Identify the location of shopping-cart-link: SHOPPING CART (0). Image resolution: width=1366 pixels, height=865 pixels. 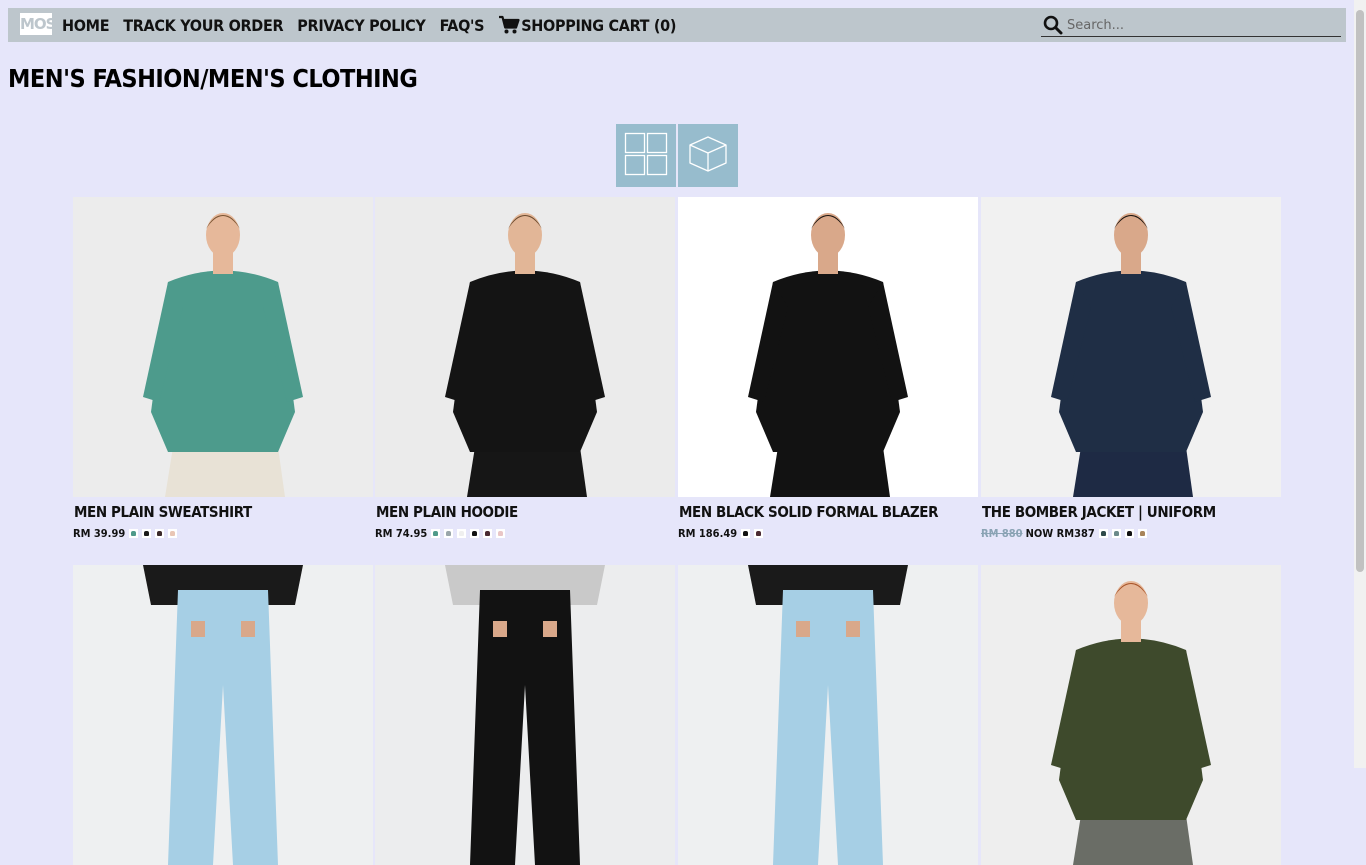
(587, 25).